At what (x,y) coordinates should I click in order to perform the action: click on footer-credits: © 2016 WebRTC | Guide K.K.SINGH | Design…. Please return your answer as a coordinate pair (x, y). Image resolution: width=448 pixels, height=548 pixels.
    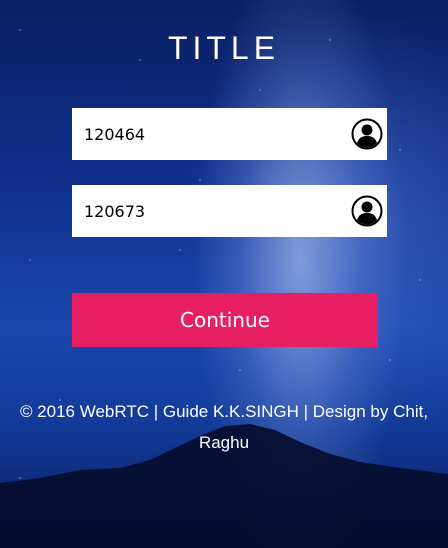
    Looking at the image, I should click on (224, 427).